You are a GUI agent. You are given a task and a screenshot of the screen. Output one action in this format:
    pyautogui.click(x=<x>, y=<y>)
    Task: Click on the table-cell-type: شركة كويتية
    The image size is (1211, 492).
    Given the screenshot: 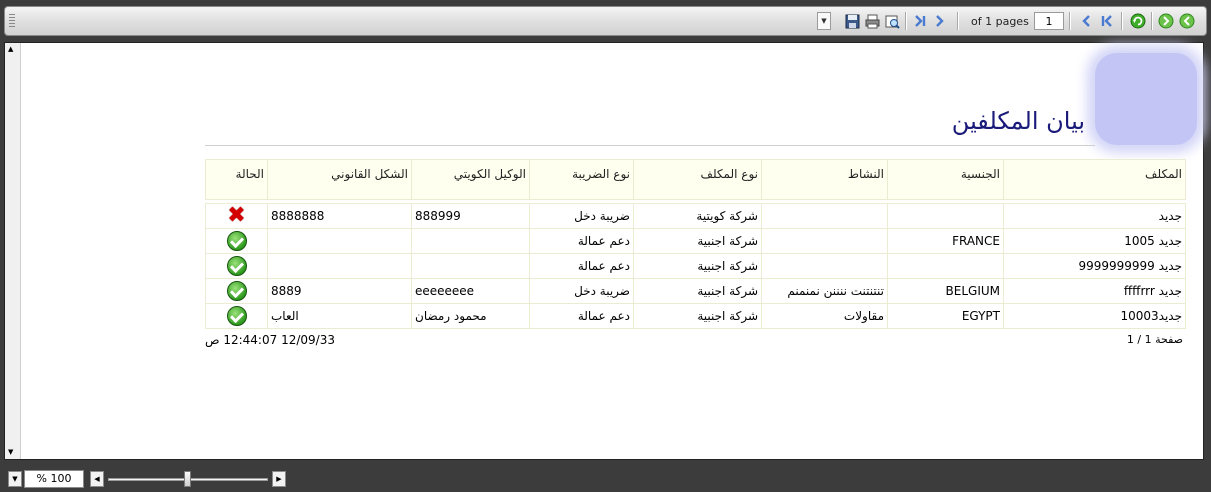 What is the action you would take?
    pyautogui.click(x=697, y=216)
    